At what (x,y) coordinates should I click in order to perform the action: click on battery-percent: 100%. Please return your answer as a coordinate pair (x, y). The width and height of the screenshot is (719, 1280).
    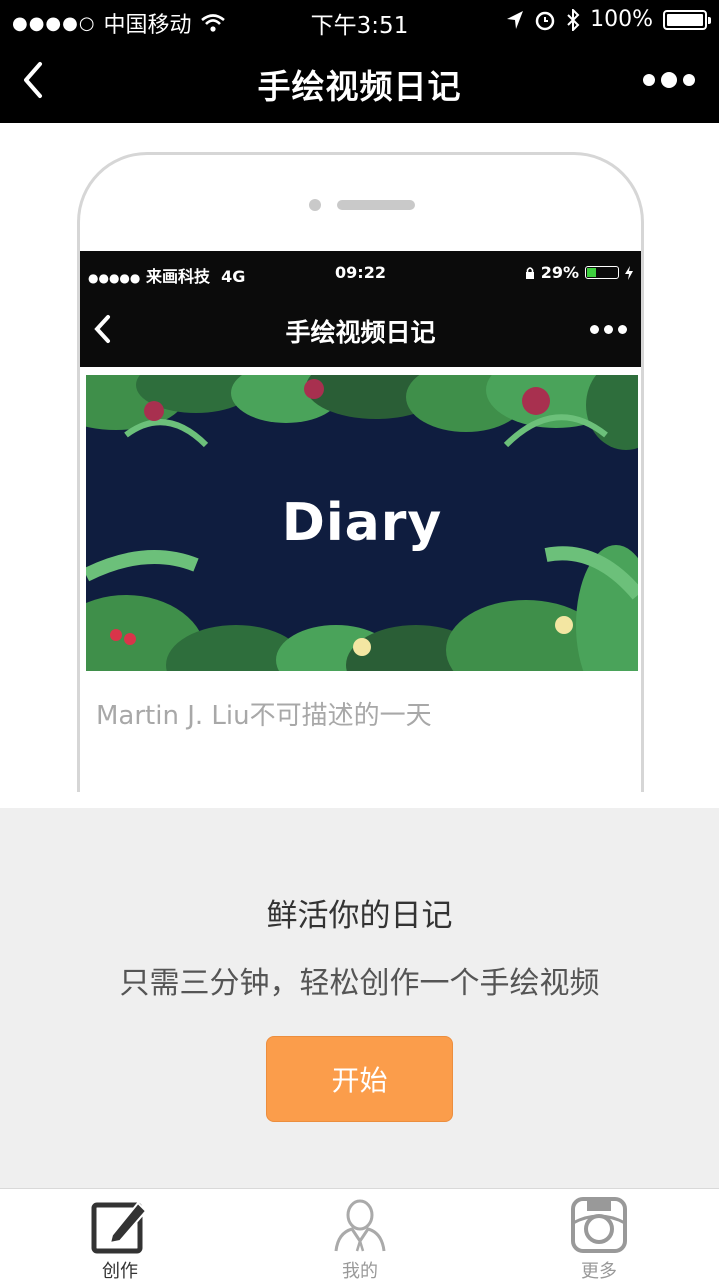
    Looking at the image, I should click on (621, 19).